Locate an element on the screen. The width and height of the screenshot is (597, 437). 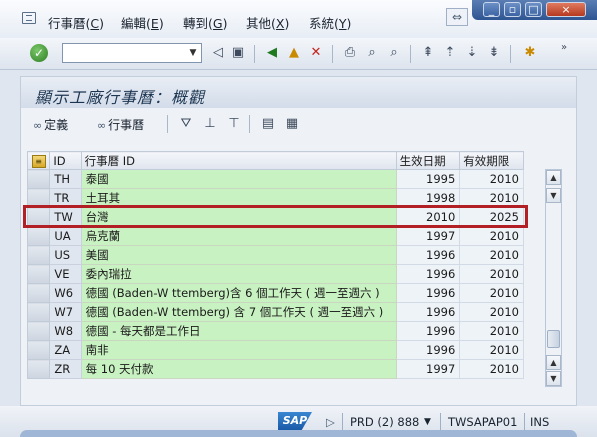
menu-bar: 行事曆(C) 編輯(E) 轉到(G) 其他(X) 系統(Y) ⇔ _ ▫ □ × is located at coordinates (298, 19).